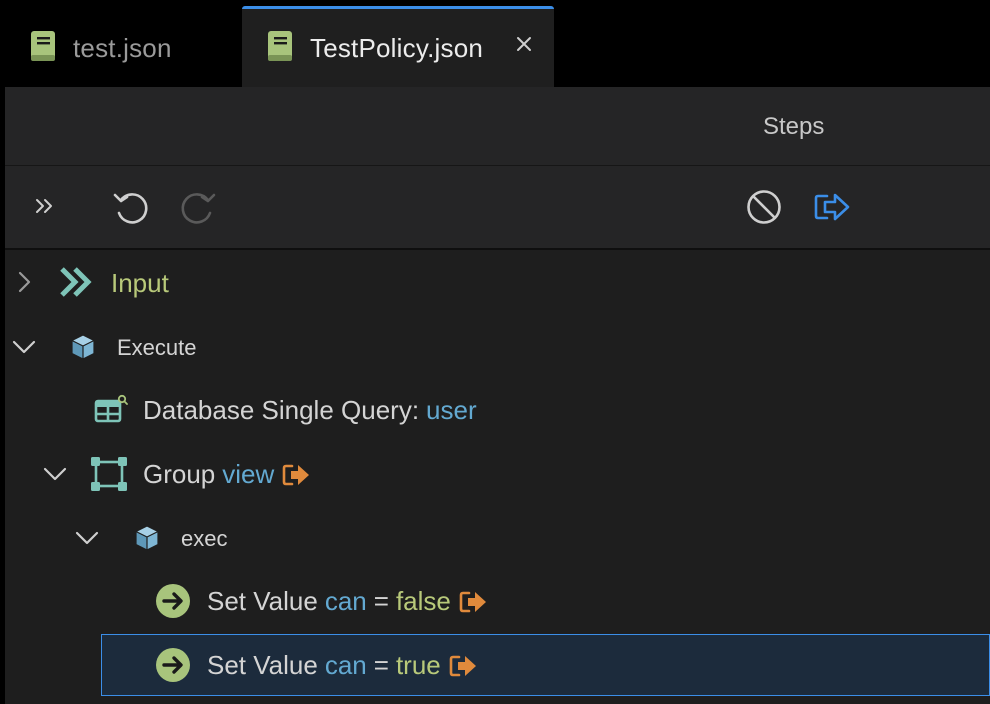  Describe the element at coordinates (281, 410) in the screenshot. I see `db-query-label: Database Single Query:` at that location.